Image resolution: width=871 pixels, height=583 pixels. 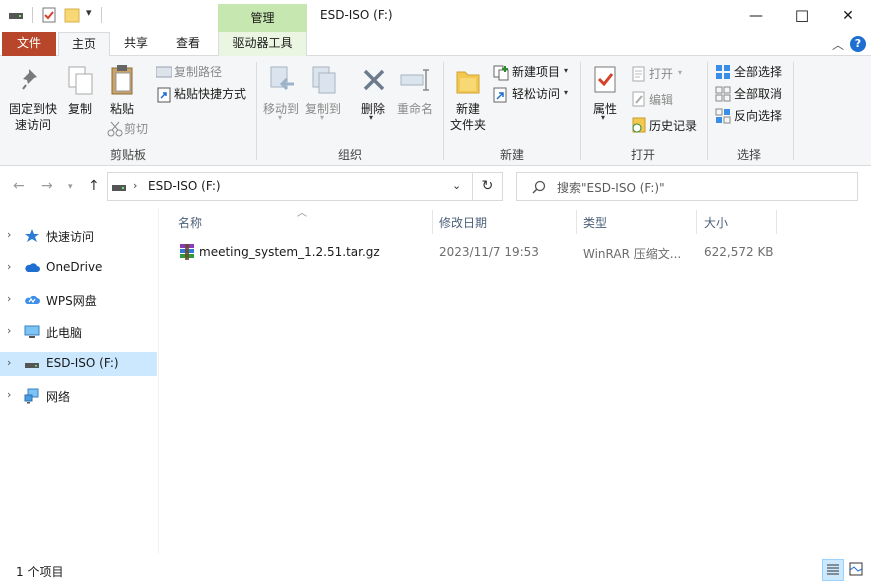 What do you see at coordinates (32, 267) in the screenshot?
I see `cloud-icon` at bounding box center [32, 267].